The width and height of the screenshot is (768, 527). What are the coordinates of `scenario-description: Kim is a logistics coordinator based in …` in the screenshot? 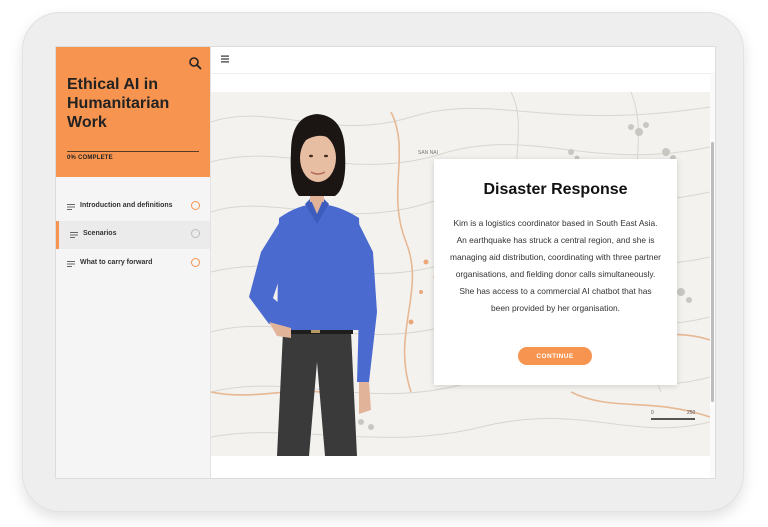 It's located at (555, 265).